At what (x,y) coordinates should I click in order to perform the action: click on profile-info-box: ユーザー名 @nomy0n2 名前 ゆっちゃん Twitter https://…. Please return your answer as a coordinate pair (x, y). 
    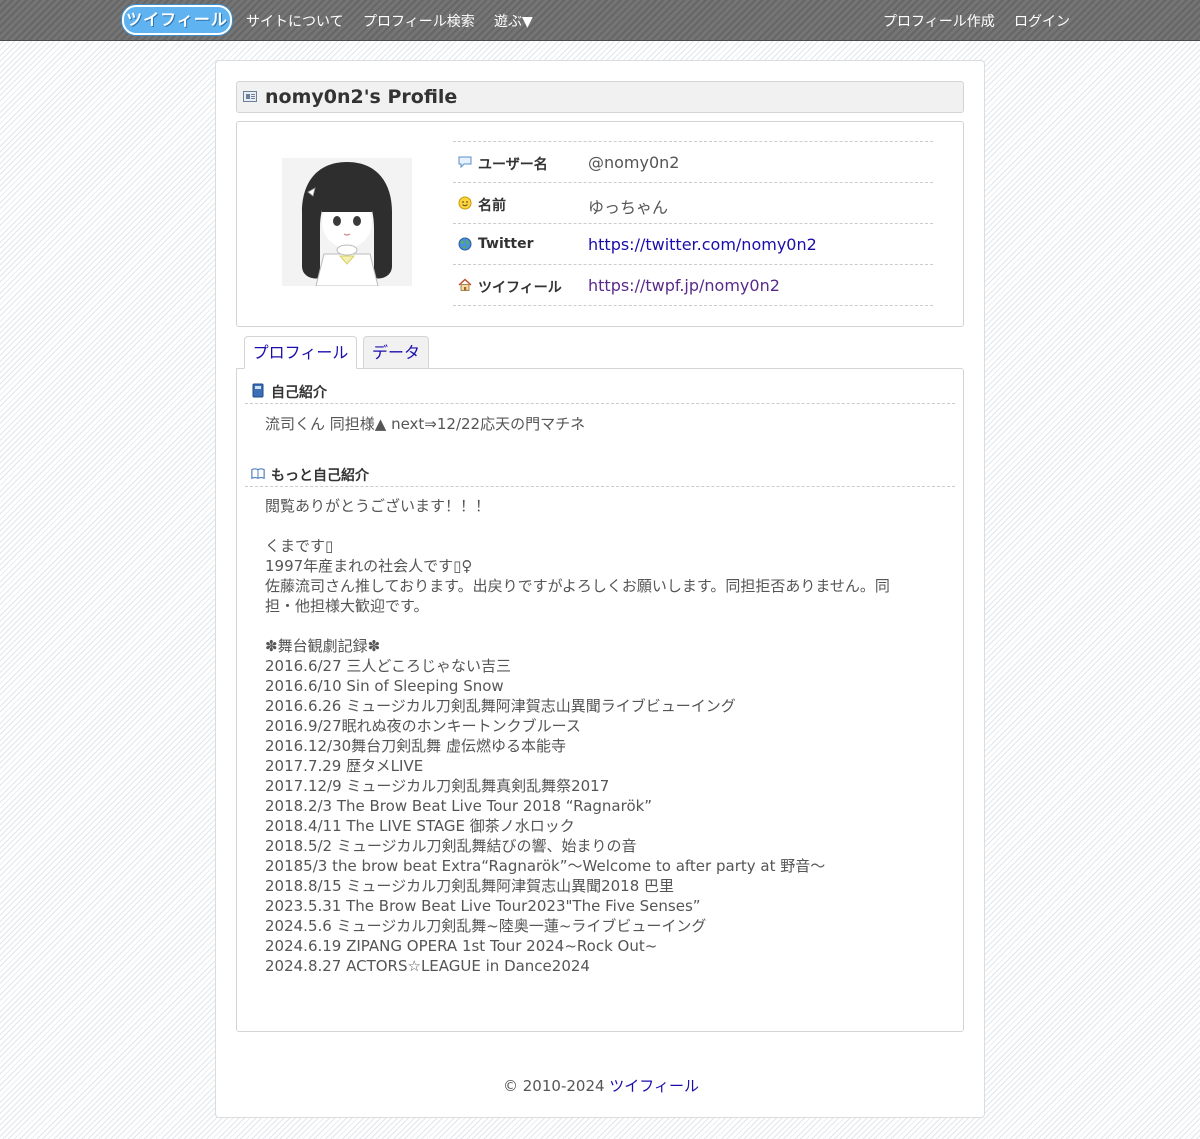
    Looking at the image, I should click on (600, 224).